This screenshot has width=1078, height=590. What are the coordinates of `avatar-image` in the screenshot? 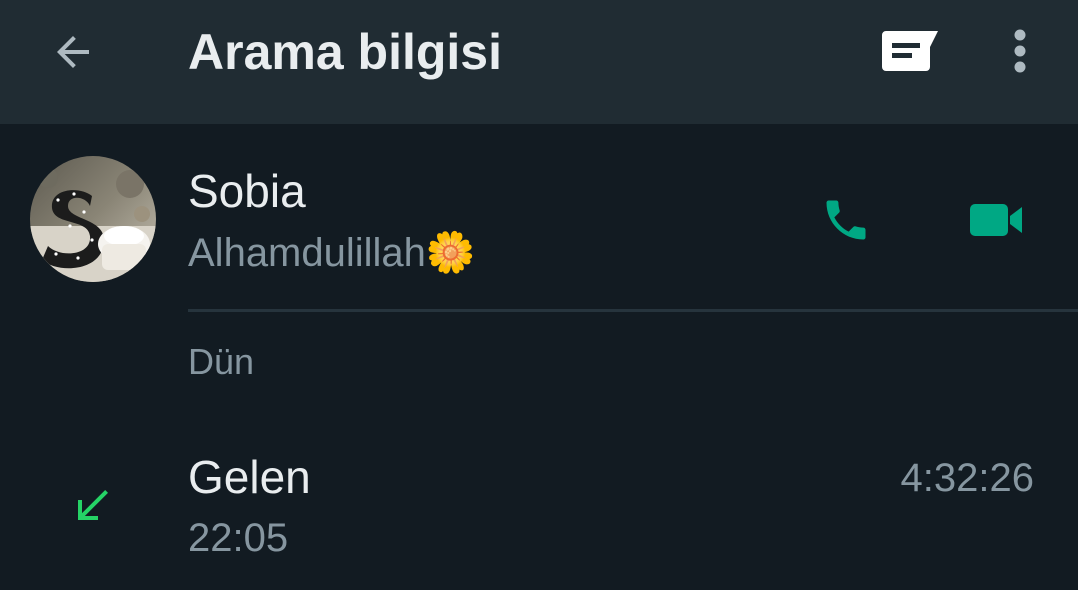 It's located at (93, 219).